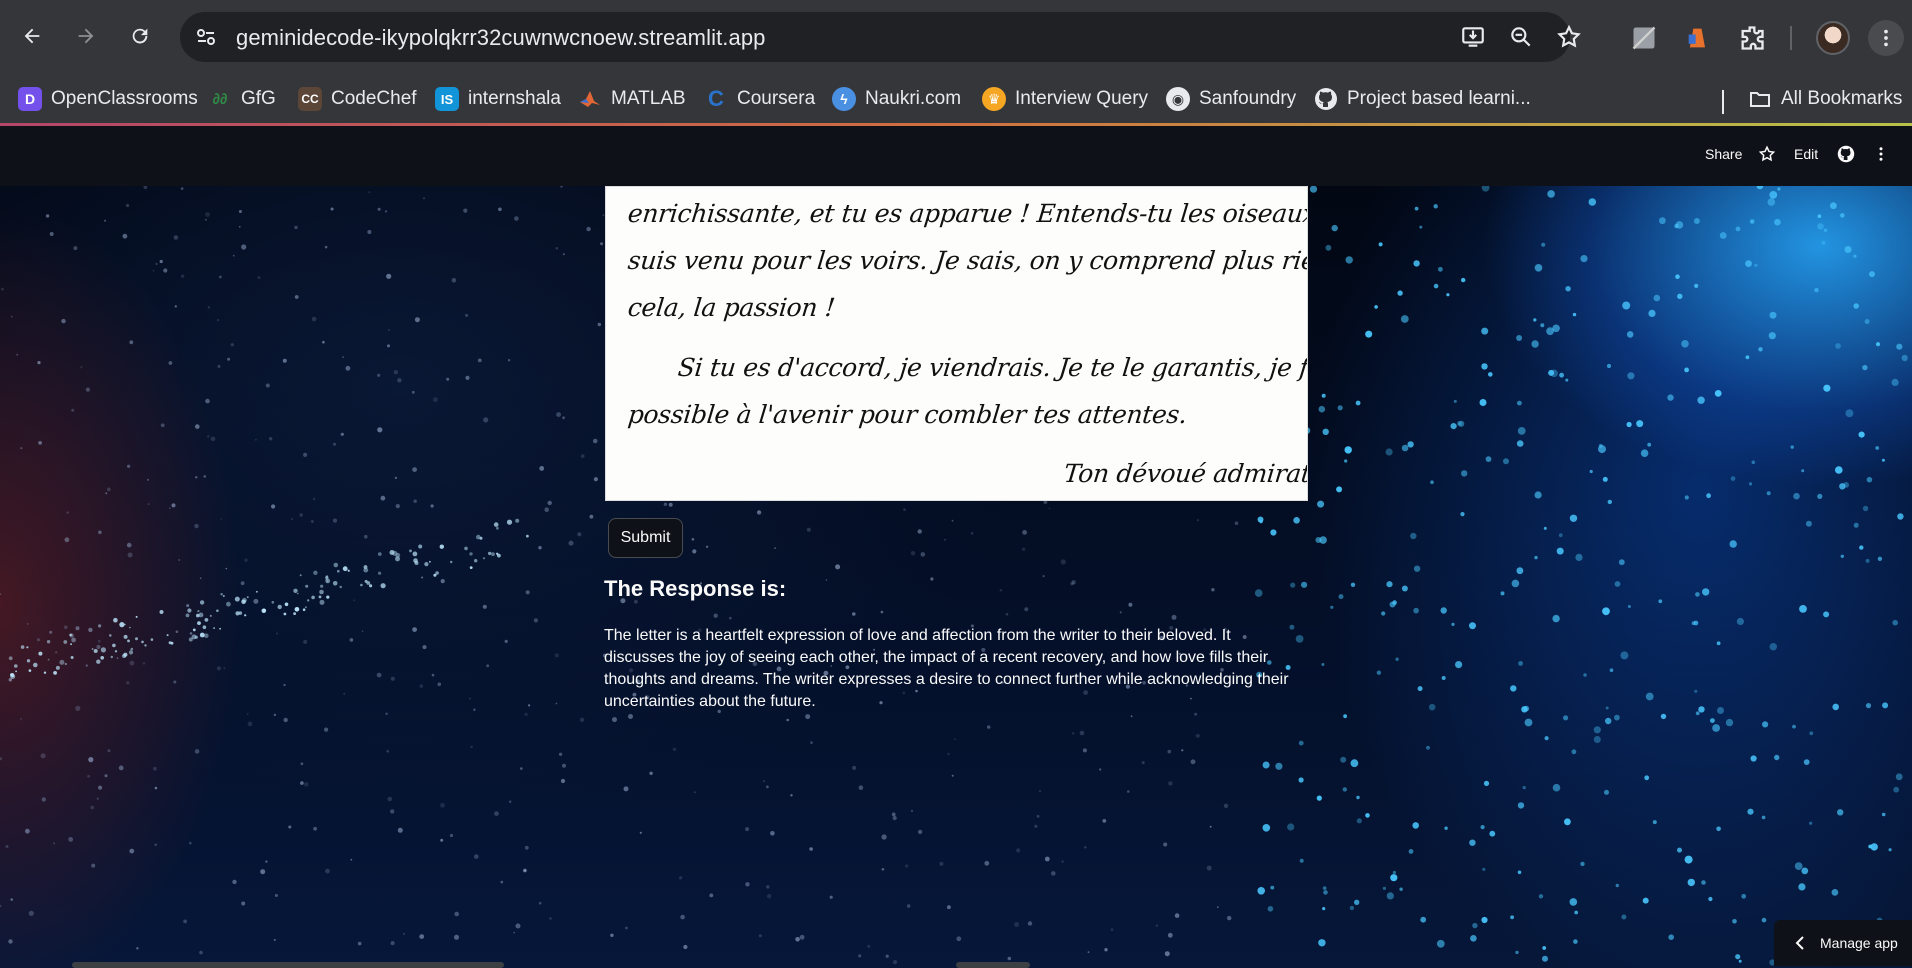 The width and height of the screenshot is (1912, 968). What do you see at coordinates (993, 965) in the screenshot?
I see `horizontal-scrollbar-thumb` at bounding box center [993, 965].